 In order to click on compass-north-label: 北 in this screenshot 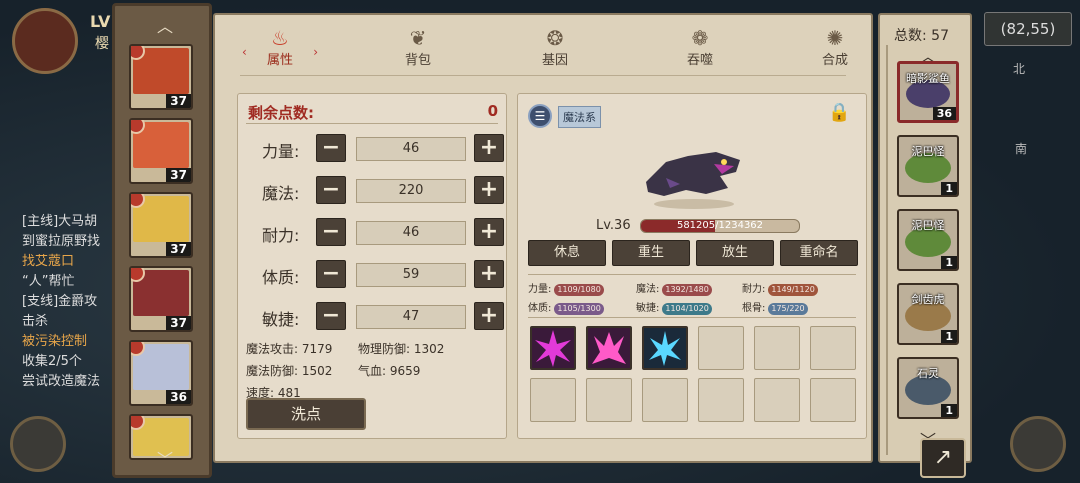, I will do `click(1019, 69)`.